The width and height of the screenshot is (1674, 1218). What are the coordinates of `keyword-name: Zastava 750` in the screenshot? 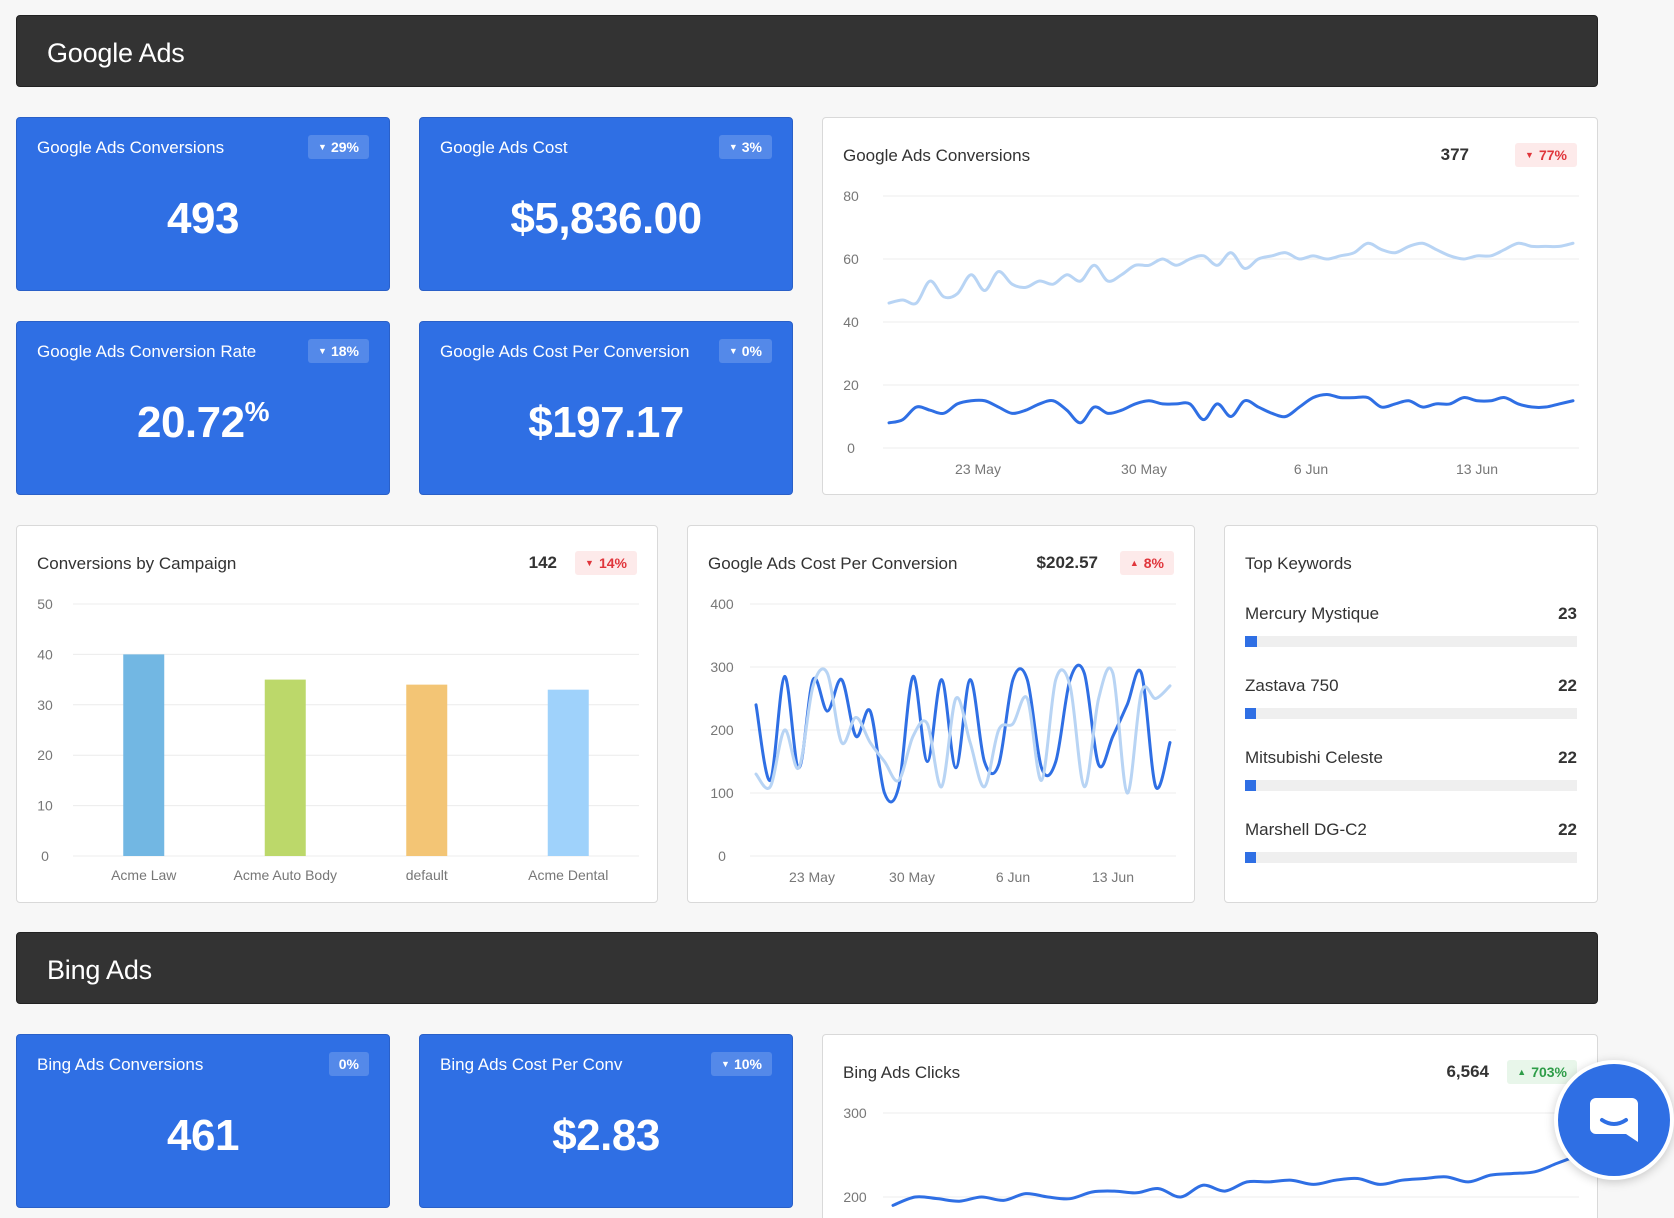 It's located at (1292, 685).